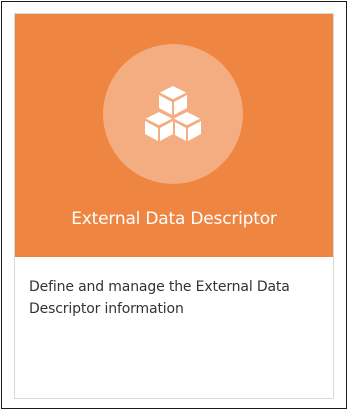 Image resolution: width=348 pixels, height=410 pixels. I want to click on cubes-icon, so click(173, 113).